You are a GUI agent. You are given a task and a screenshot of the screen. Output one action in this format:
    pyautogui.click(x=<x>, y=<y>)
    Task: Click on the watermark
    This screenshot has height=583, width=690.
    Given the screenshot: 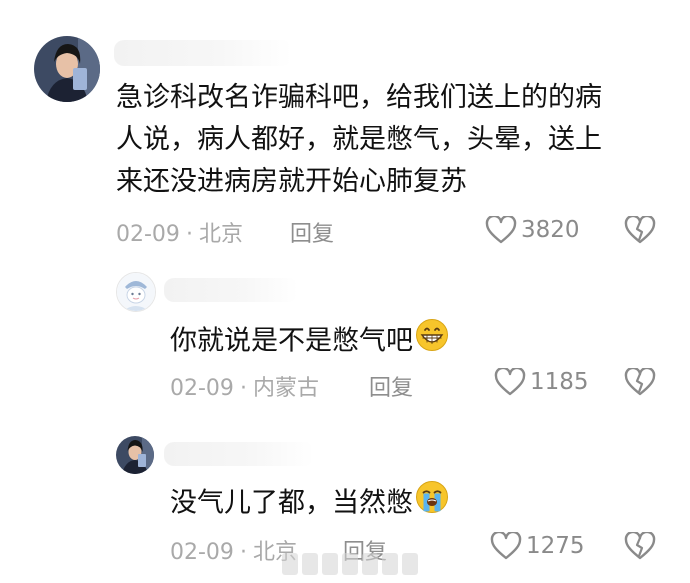 What is the action you would take?
    pyautogui.click(x=352, y=566)
    